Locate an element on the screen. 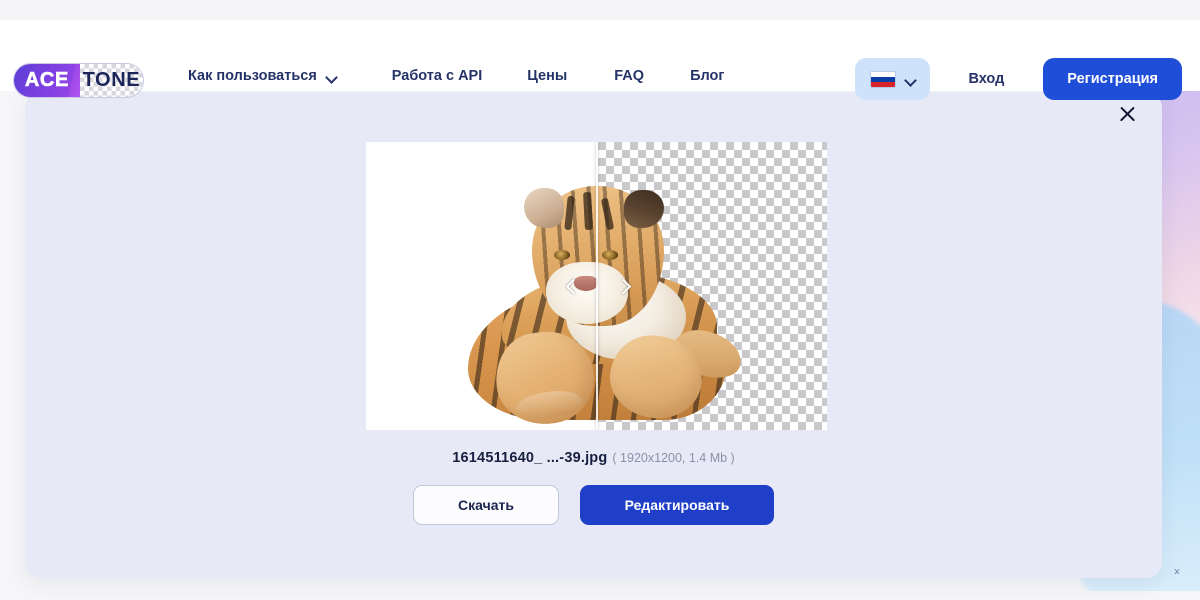  compare-slider-handle is located at coordinates (597, 286).